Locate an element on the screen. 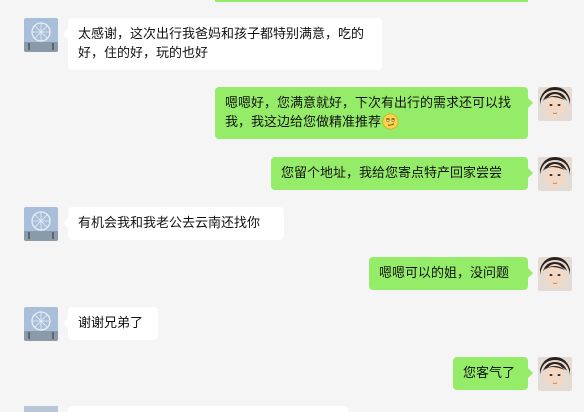  outgoing-message: 您客气了 is located at coordinates (493, 373).